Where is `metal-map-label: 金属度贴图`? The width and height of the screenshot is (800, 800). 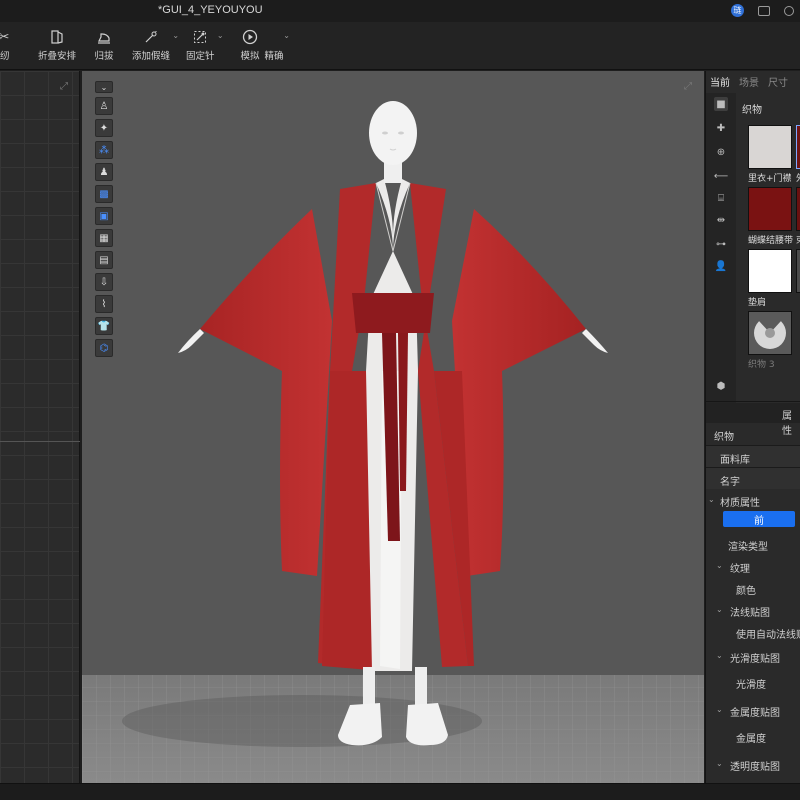 metal-map-label: 金属度贴图 is located at coordinates (755, 713).